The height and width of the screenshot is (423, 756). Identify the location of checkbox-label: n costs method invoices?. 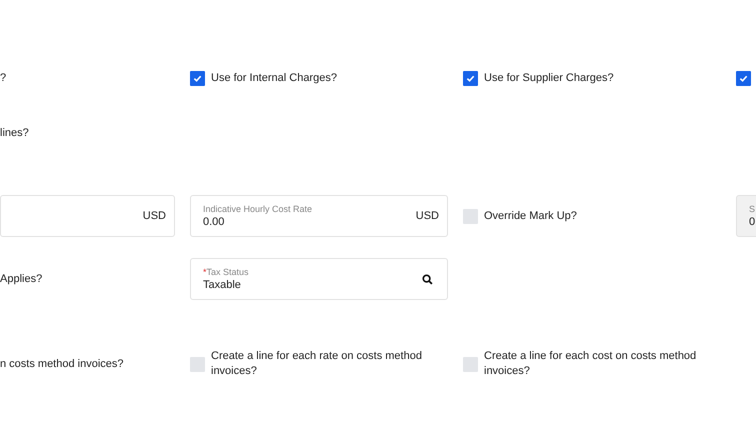
(62, 364).